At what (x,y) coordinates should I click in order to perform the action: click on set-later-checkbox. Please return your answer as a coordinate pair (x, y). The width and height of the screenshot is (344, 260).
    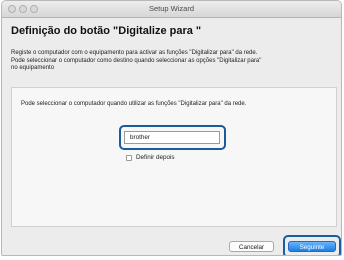
    Looking at the image, I should click on (129, 157).